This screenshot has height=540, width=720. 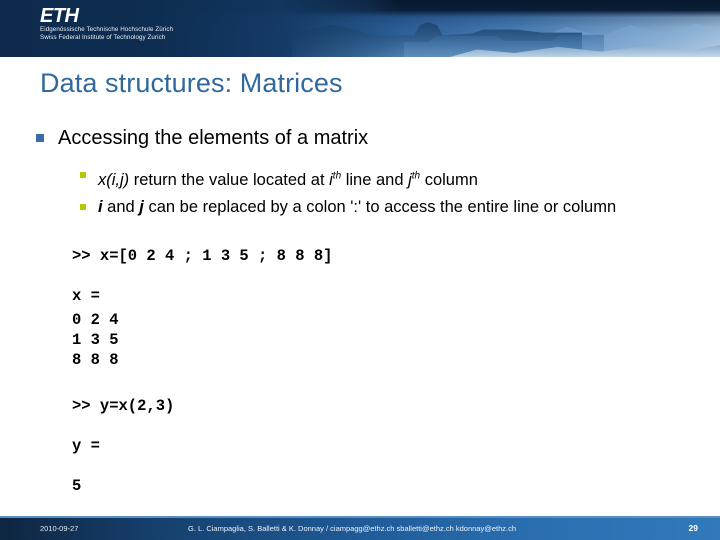 I want to click on eth-logo-wordmark: ETH, so click(x=59, y=16).